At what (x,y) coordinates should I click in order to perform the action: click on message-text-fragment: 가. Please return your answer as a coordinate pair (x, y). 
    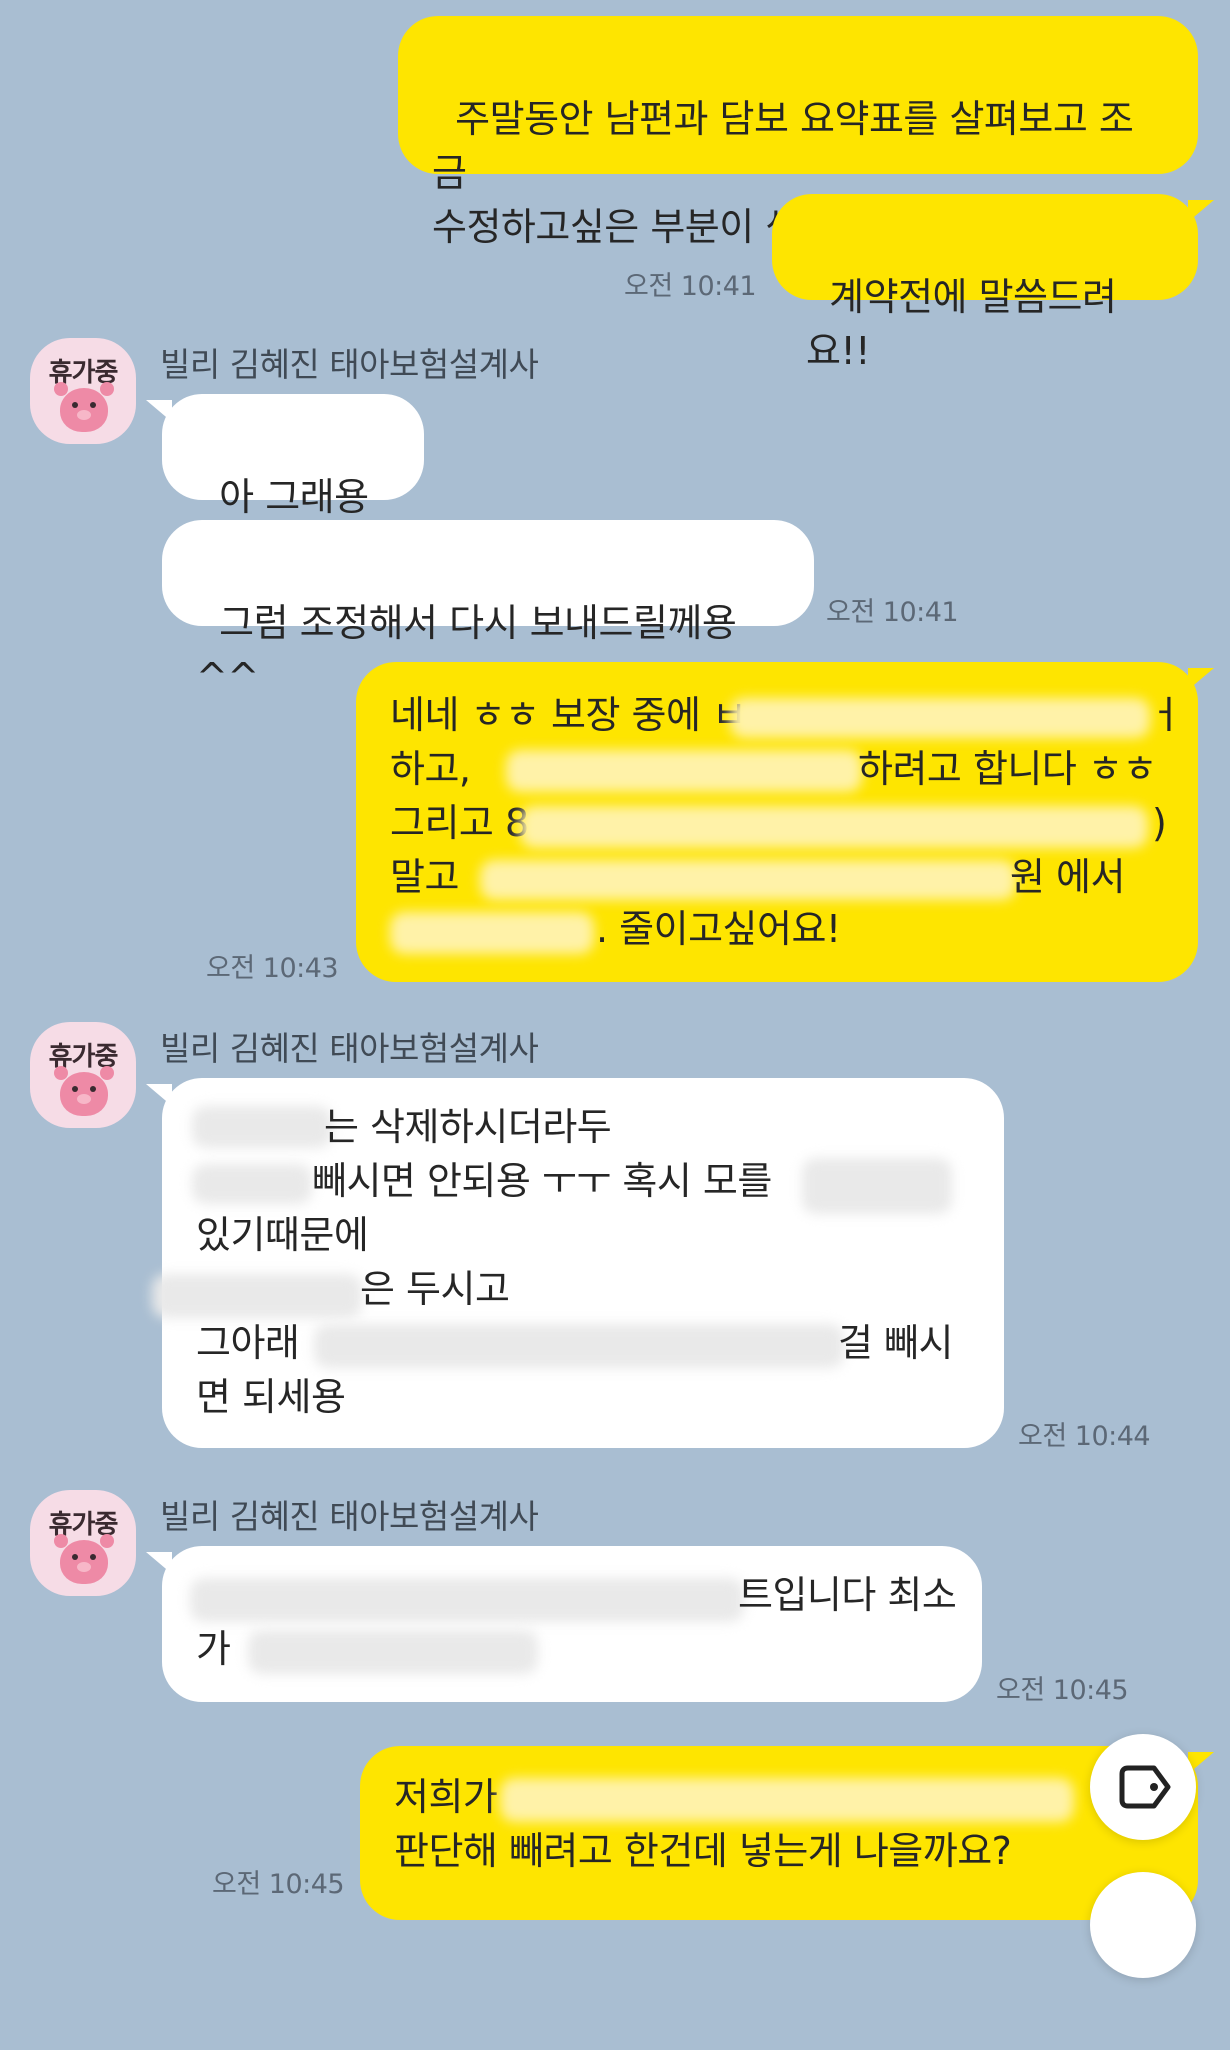
    Looking at the image, I should click on (219, 1649).